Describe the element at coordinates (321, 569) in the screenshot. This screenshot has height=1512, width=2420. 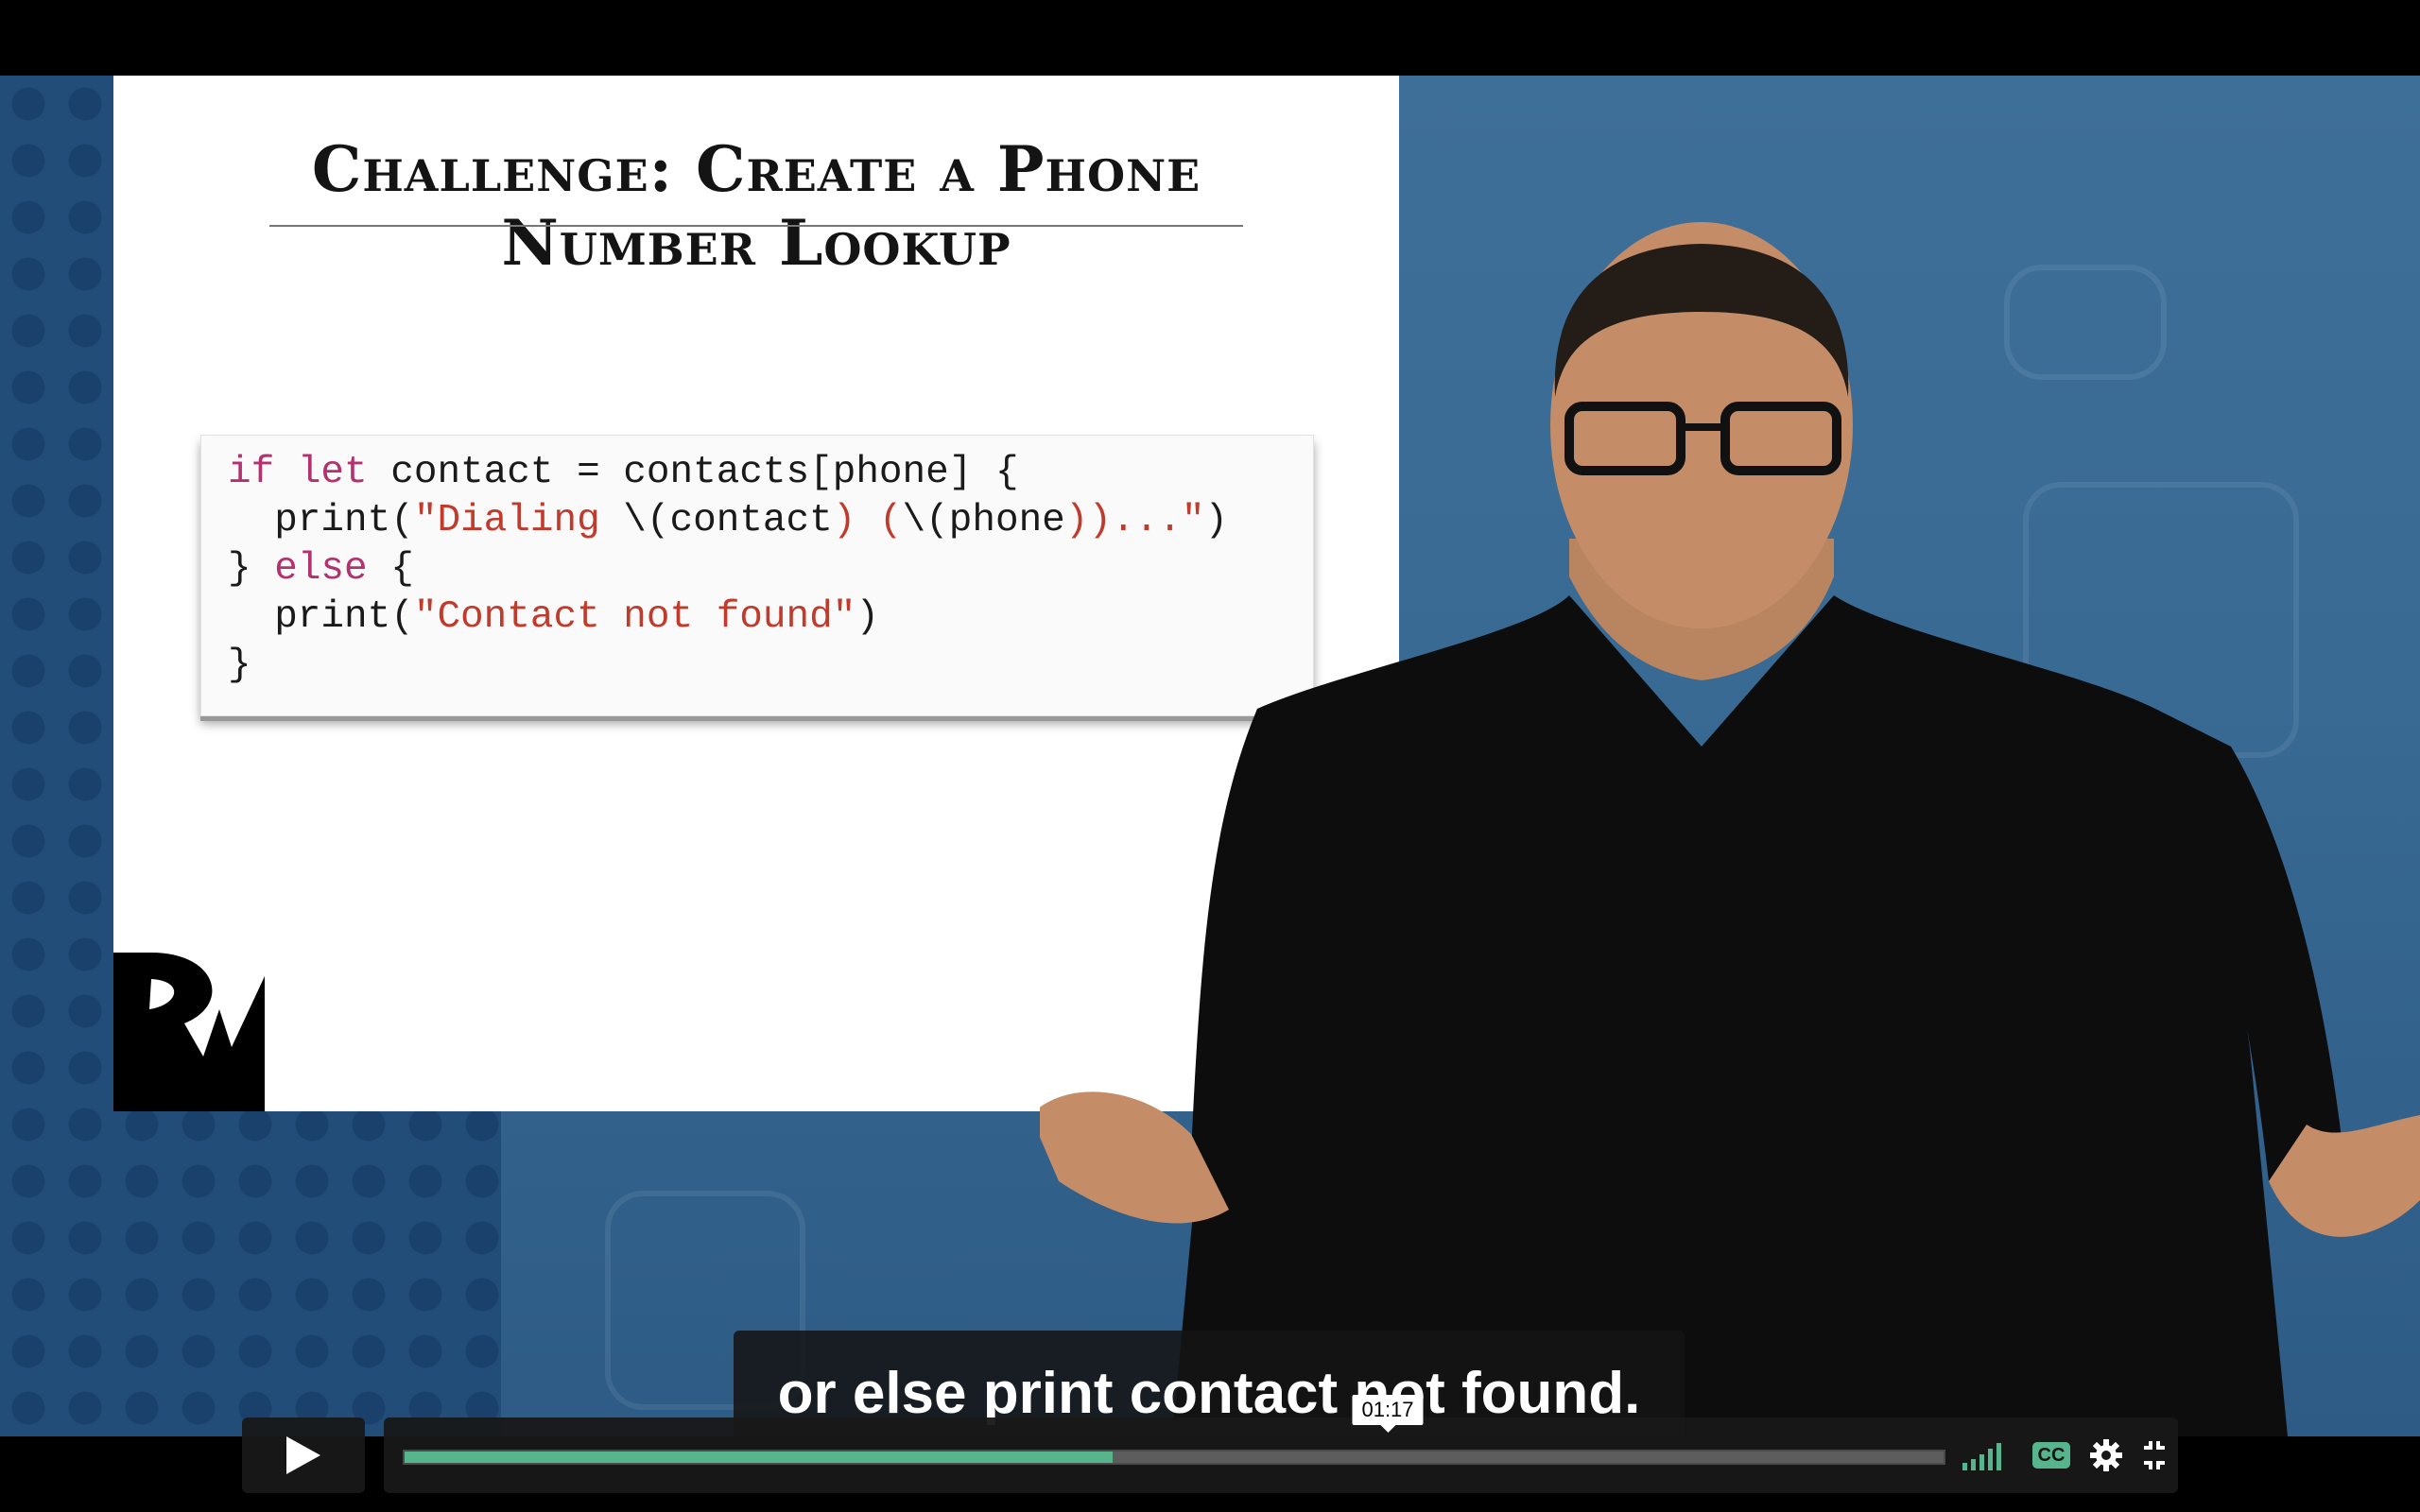
I see `code-keyword: else` at that location.